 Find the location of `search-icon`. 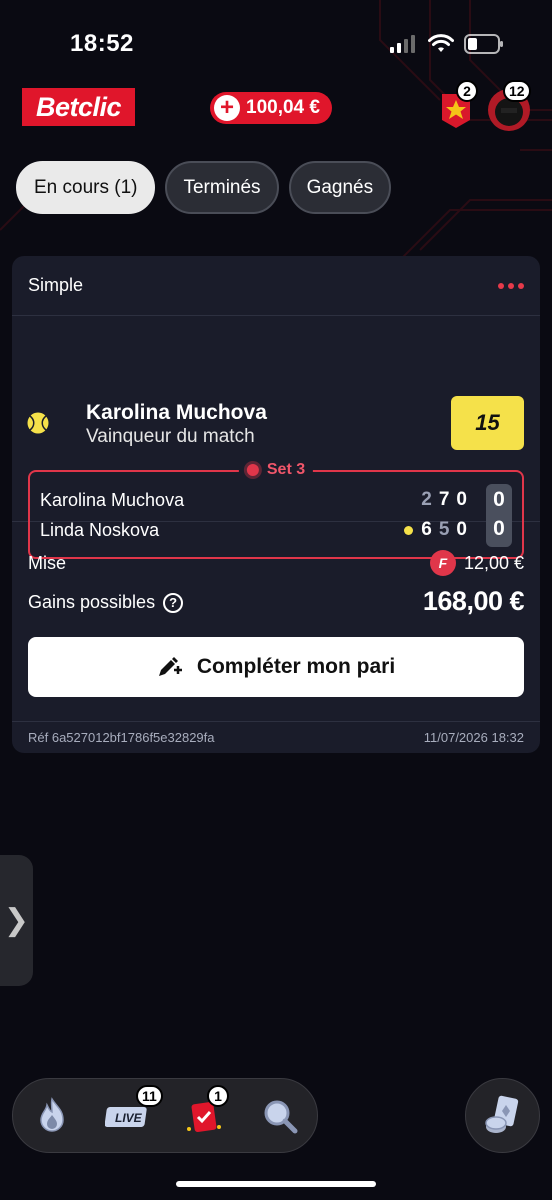

search-icon is located at coordinates (281, 1117).